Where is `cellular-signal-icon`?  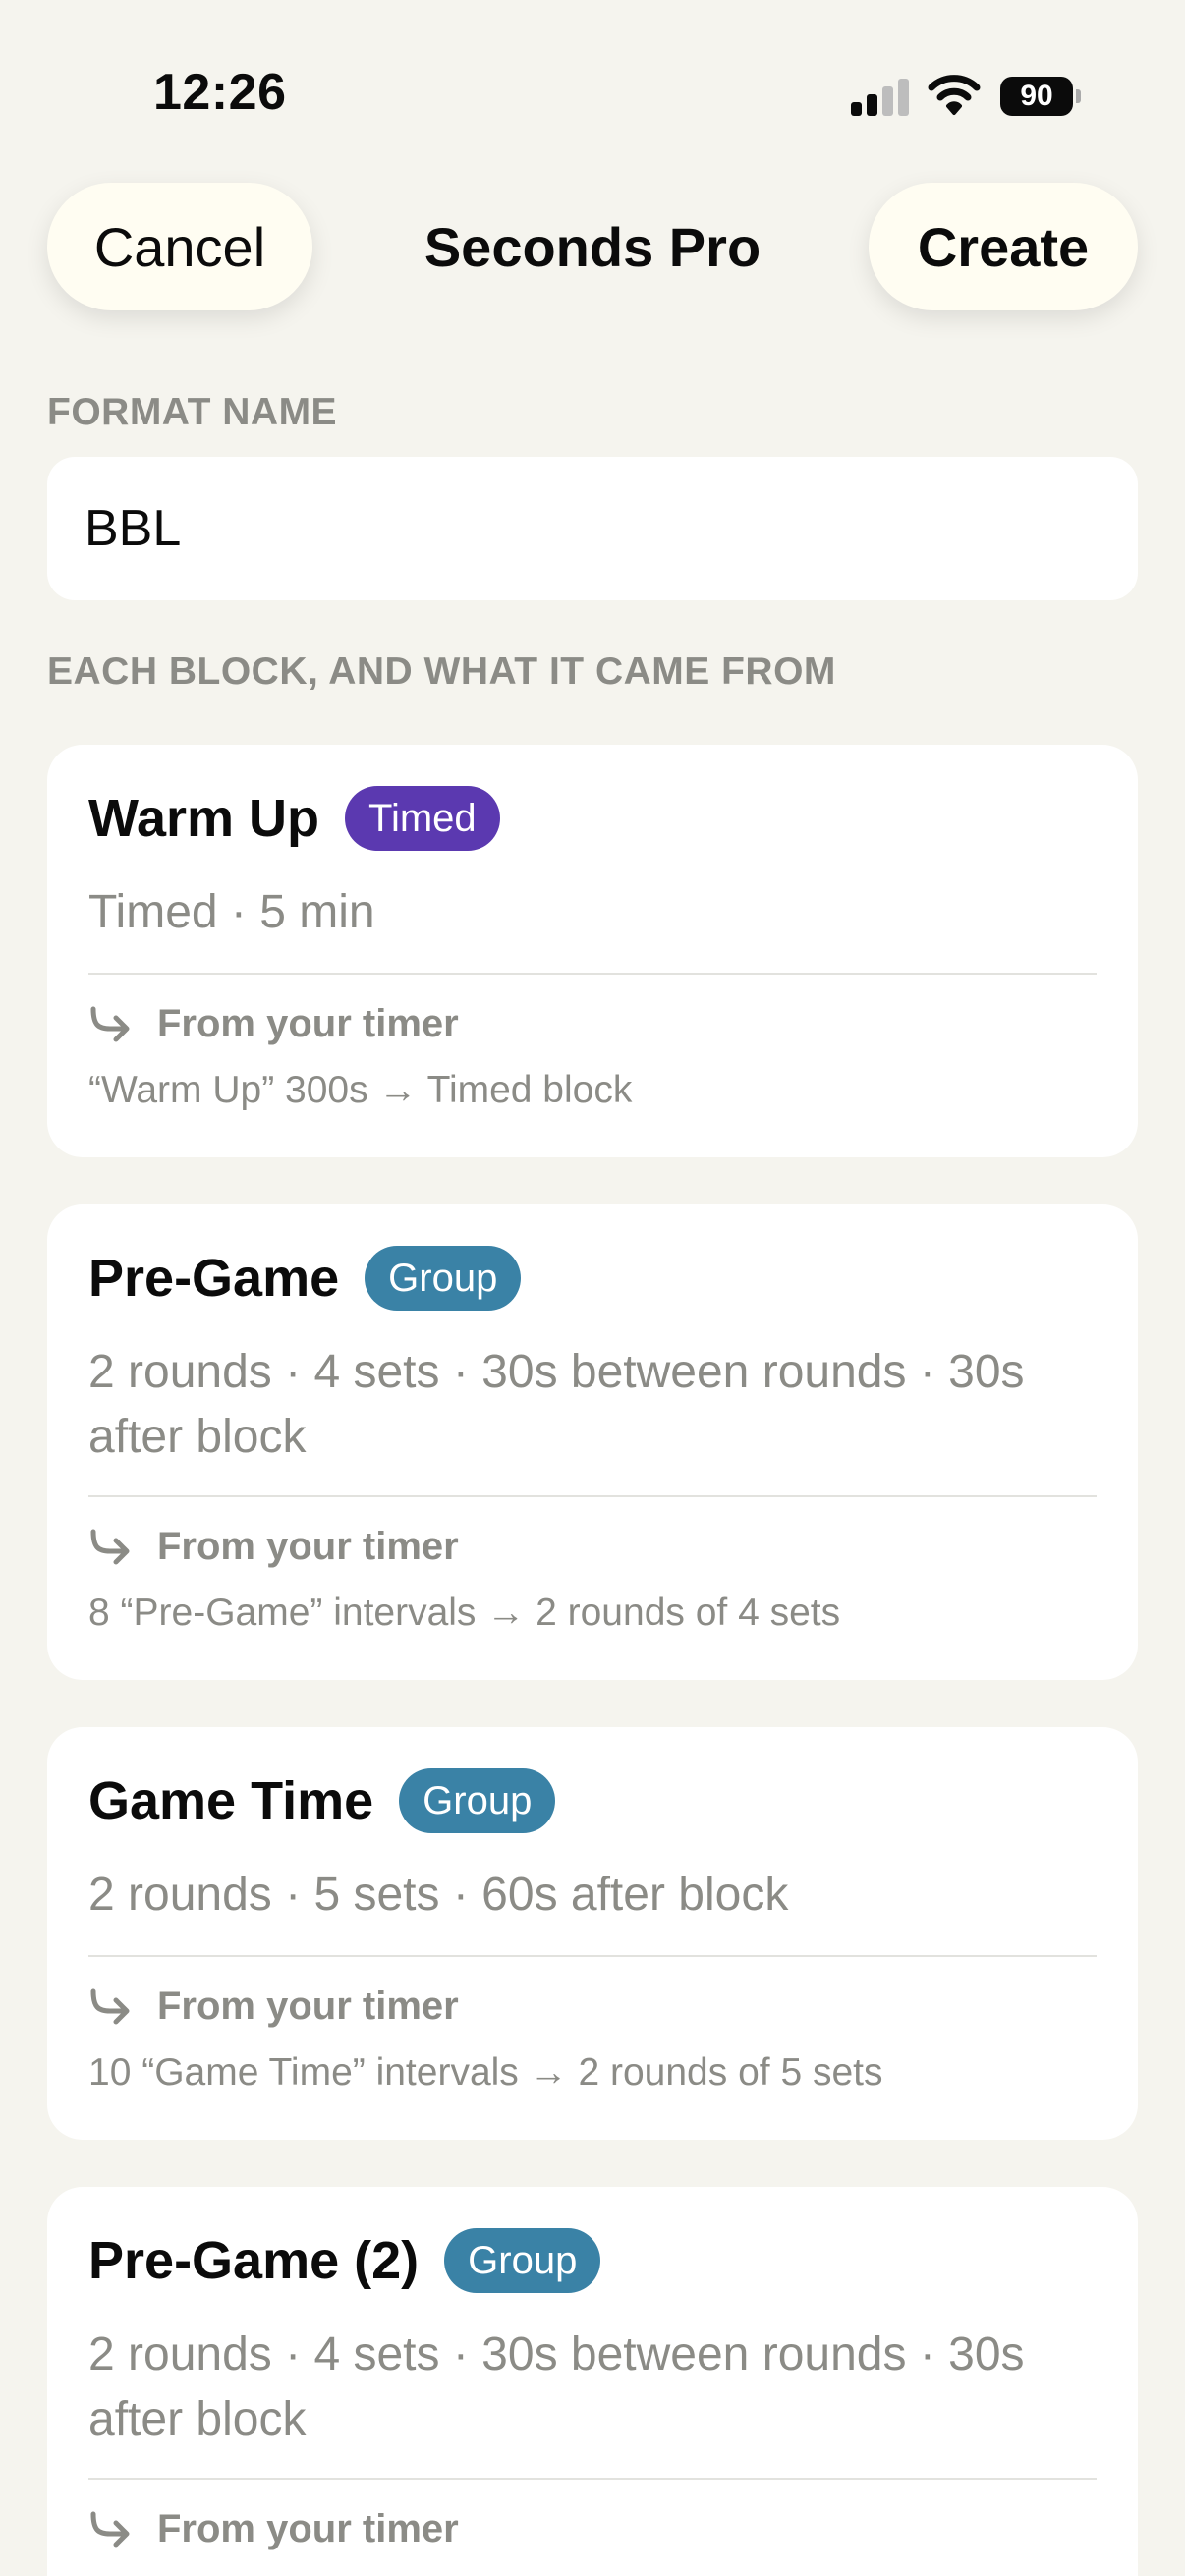 cellular-signal-icon is located at coordinates (881, 96).